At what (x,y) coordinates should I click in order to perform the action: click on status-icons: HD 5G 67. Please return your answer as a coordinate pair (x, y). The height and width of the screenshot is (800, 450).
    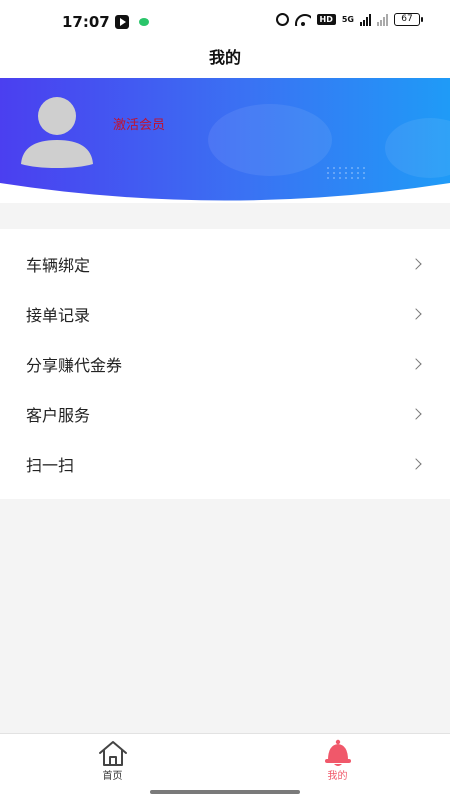
    Looking at the image, I should click on (349, 19).